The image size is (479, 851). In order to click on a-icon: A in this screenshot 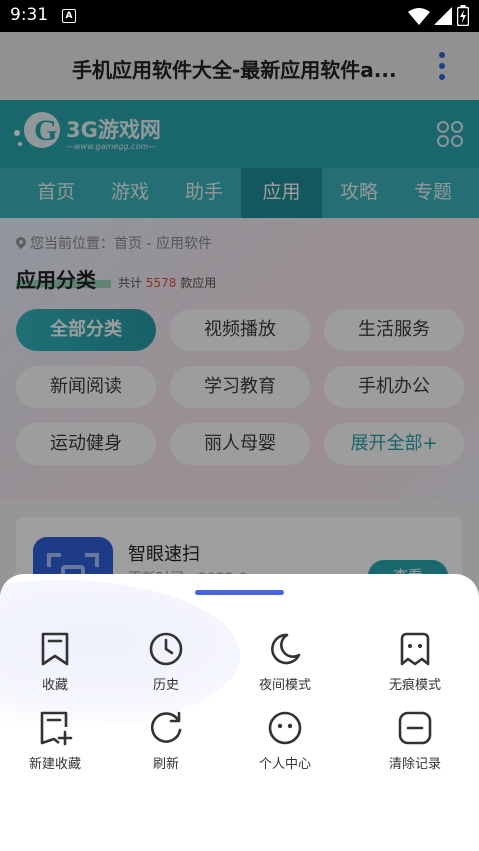, I will do `click(69, 16)`.